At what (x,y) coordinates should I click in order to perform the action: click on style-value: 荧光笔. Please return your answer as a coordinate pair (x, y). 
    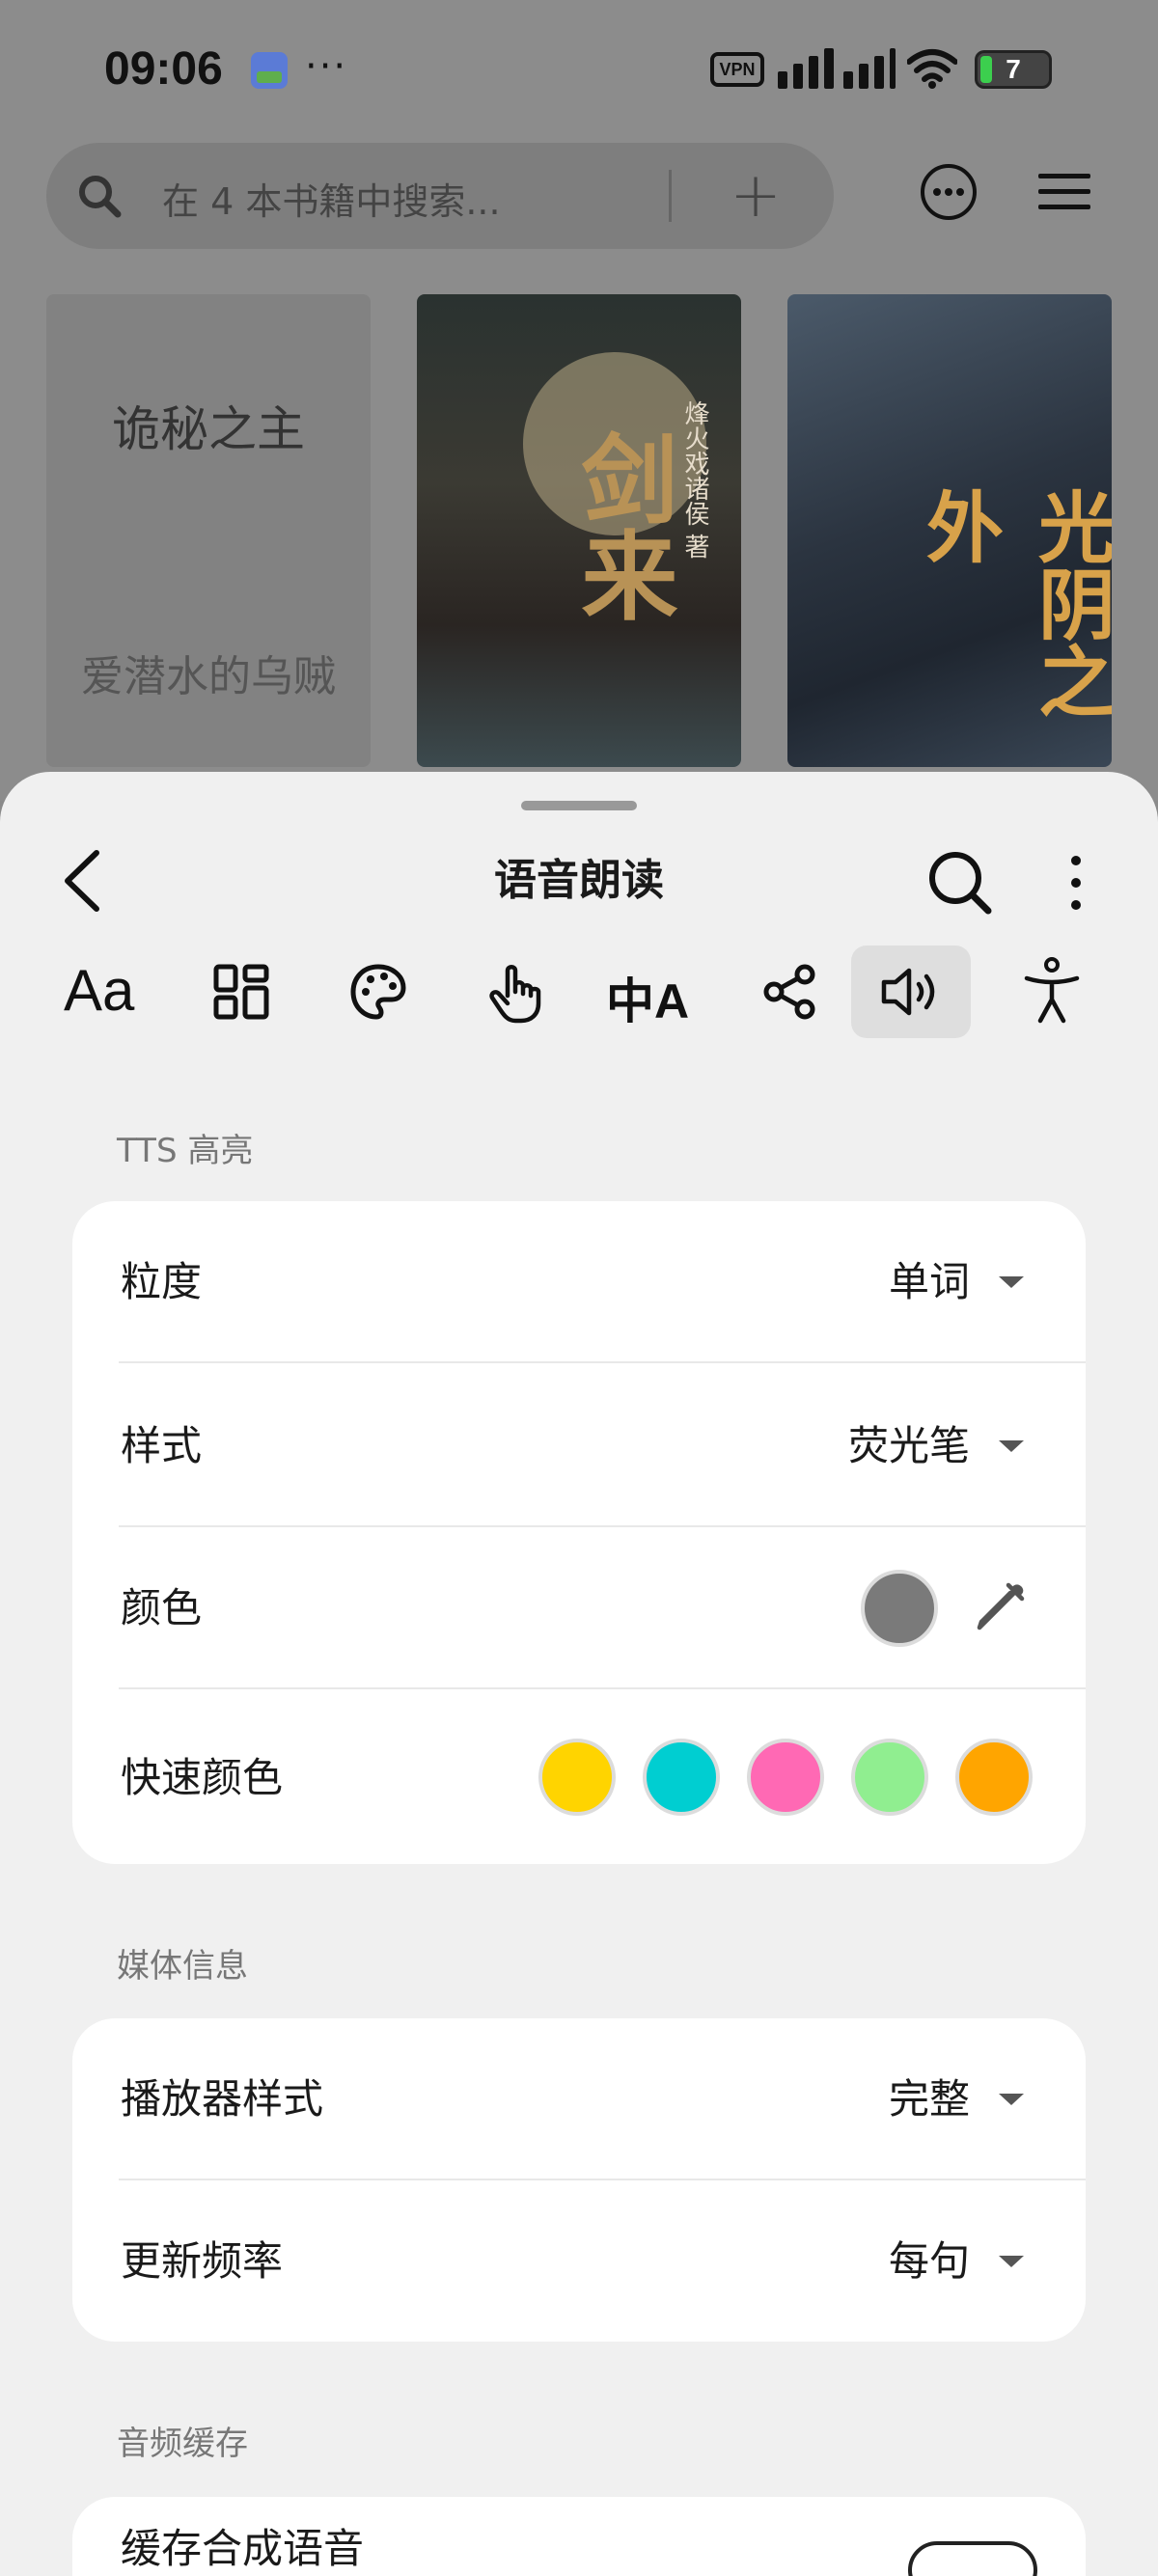
    Looking at the image, I should click on (908, 1445).